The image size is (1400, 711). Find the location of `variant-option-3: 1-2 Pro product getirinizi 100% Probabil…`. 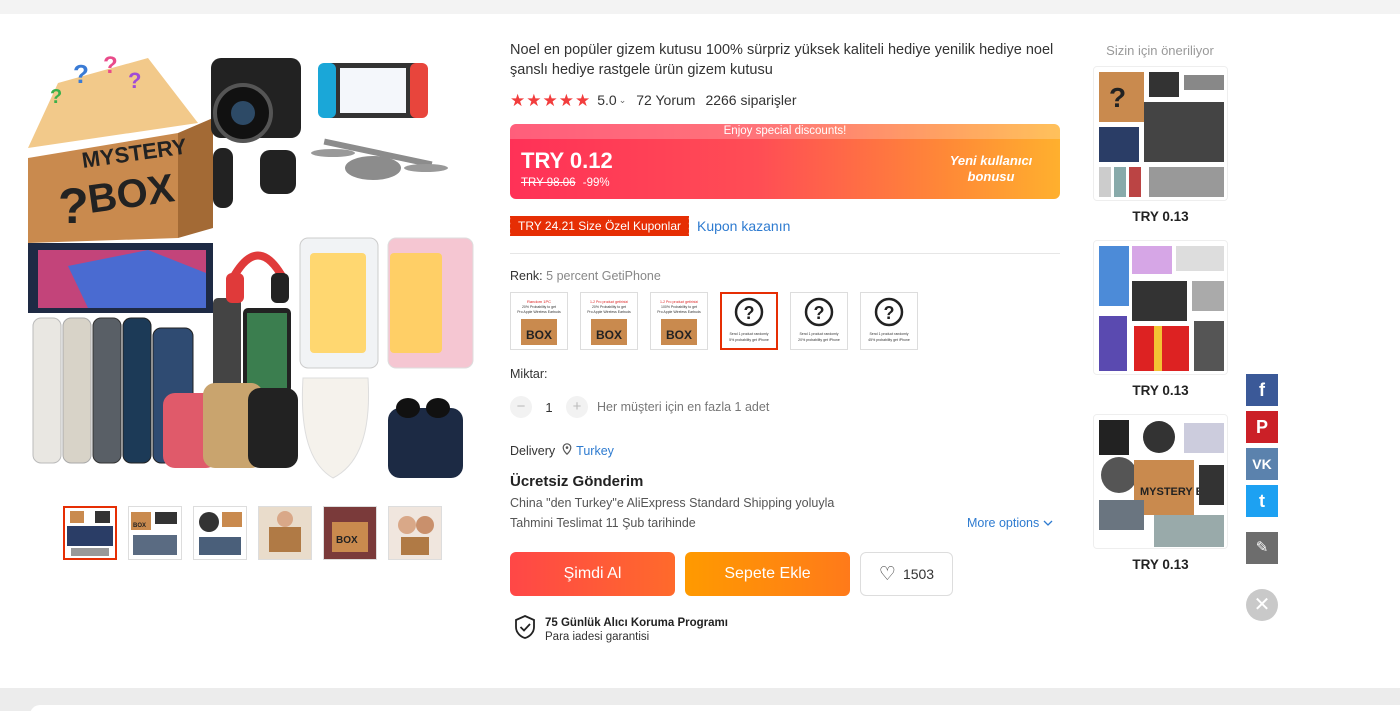

variant-option-3: 1-2 Pro product getirinizi 100% Probabil… is located at coordinates (679, 321).